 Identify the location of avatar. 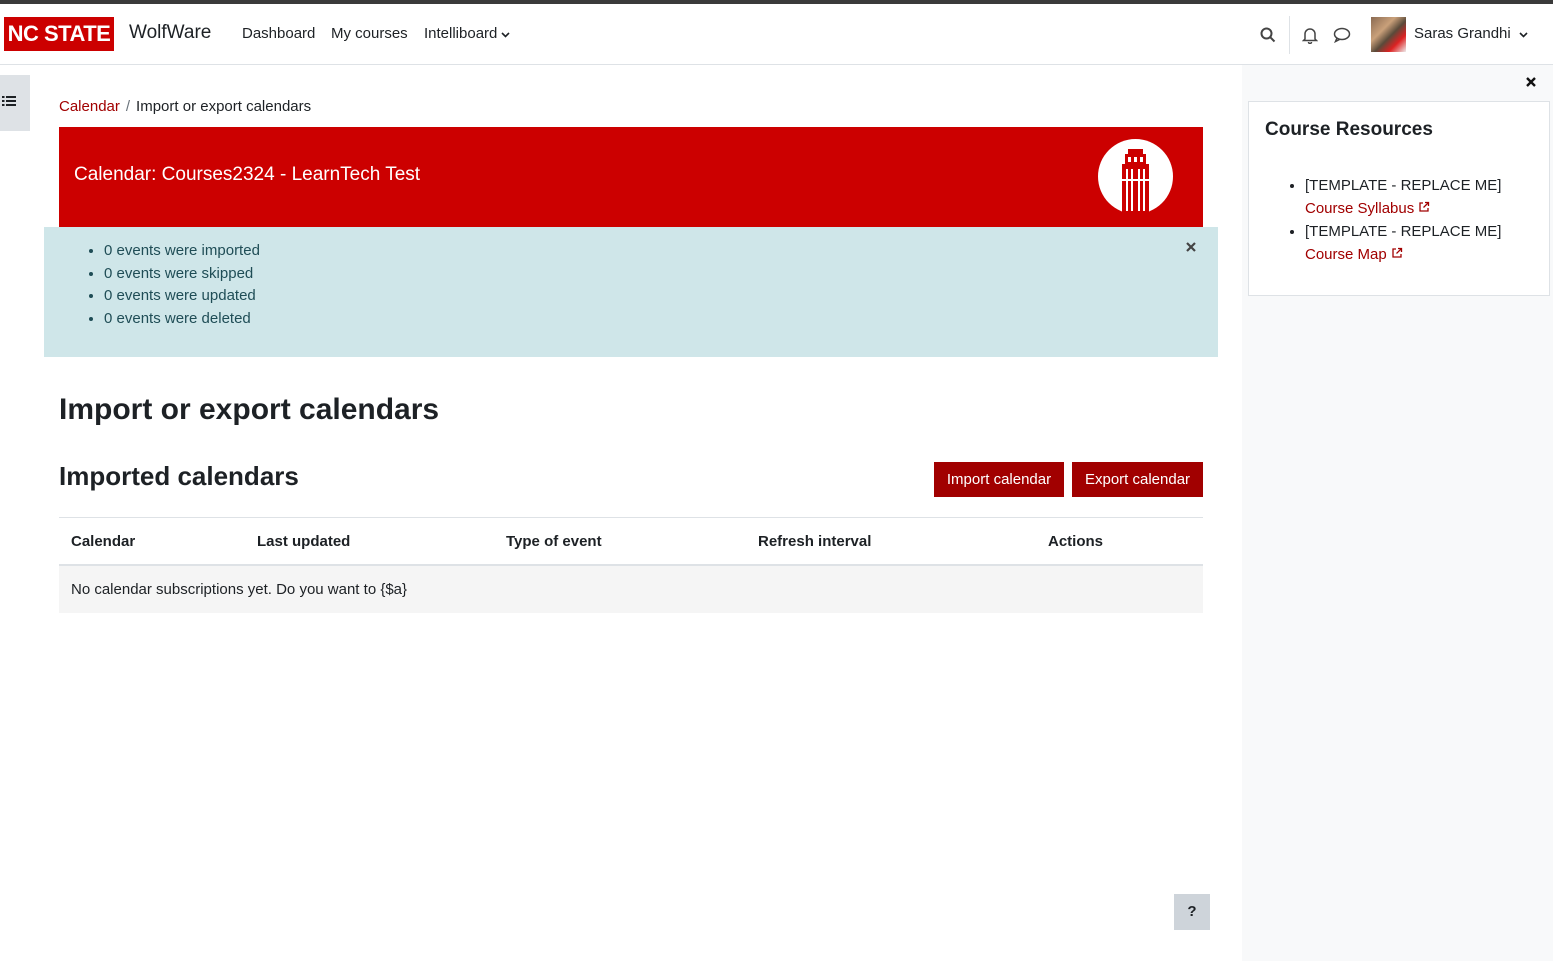
(1388, 34).